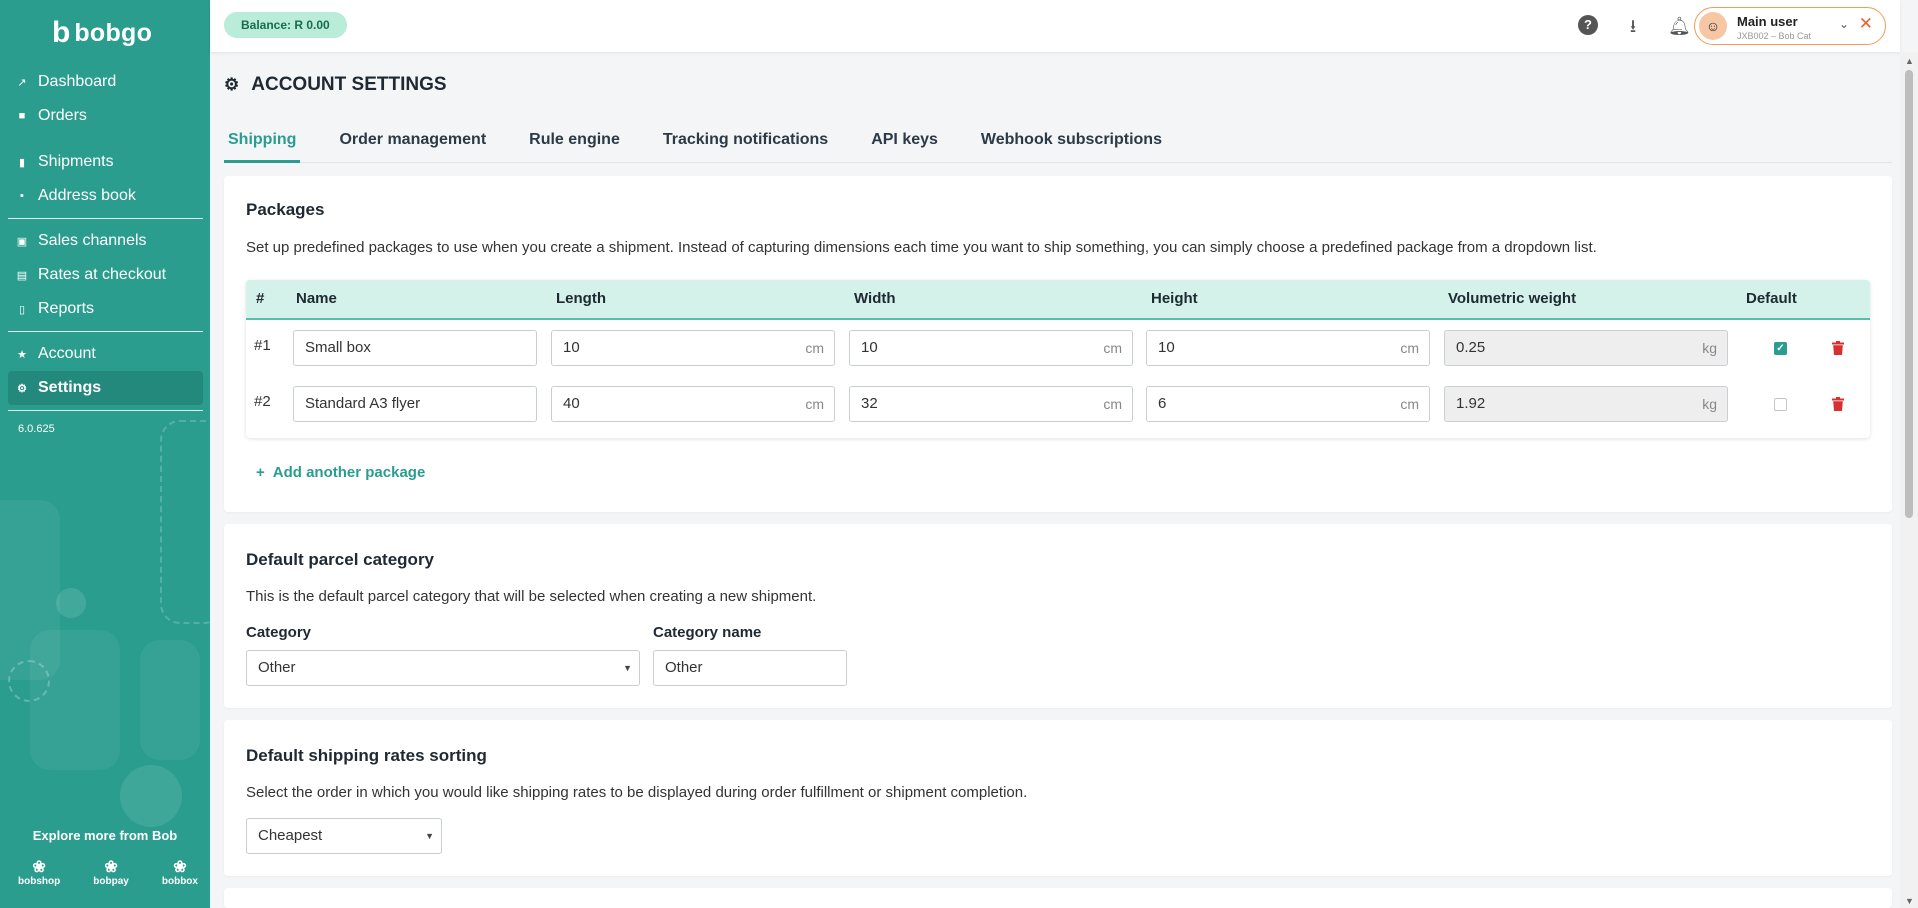 This screenshot has width=1918, height=908. Describe the element at coordinates (285, 25) in the screenshot. I see `balance-badge: Balance: R 0.00` at that location.